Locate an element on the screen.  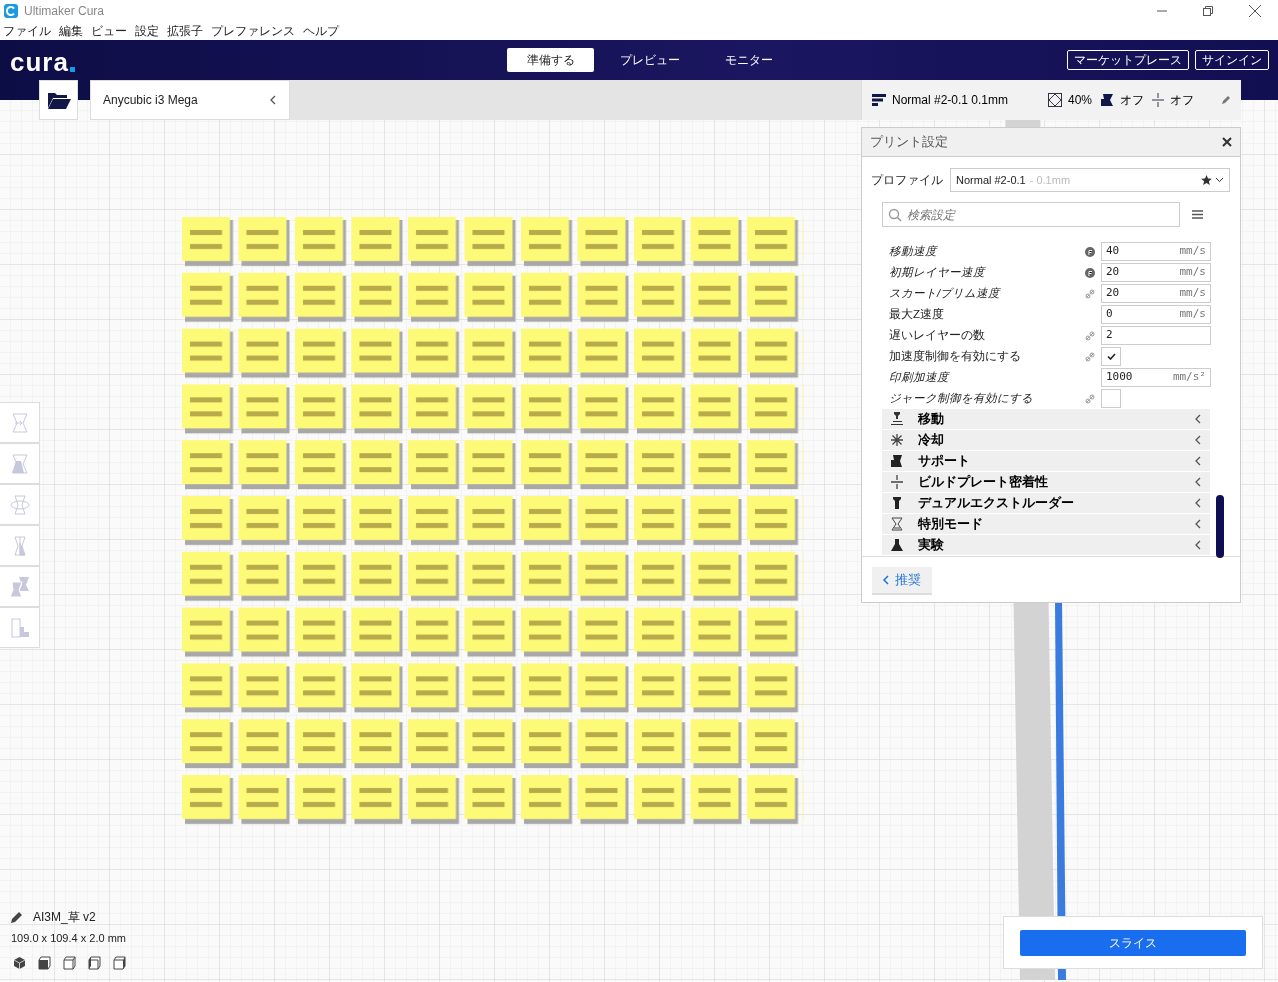
menu-item: 設定 is located at coordinates (147, 31).